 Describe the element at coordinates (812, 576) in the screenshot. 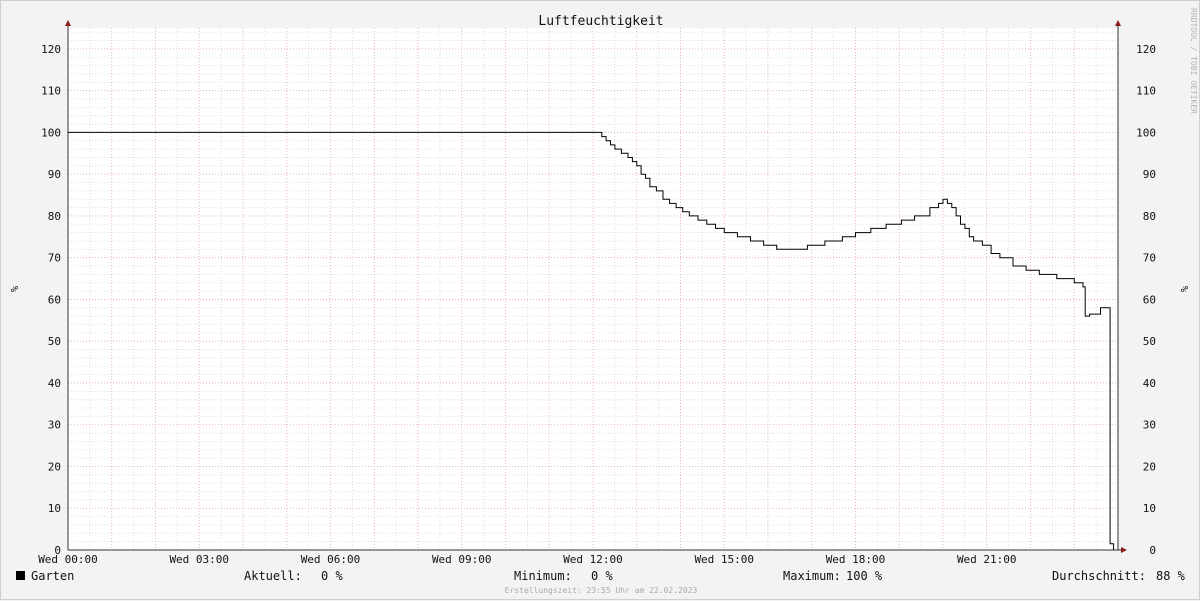

I see `legend-stat-label: Maximum:` at that location.